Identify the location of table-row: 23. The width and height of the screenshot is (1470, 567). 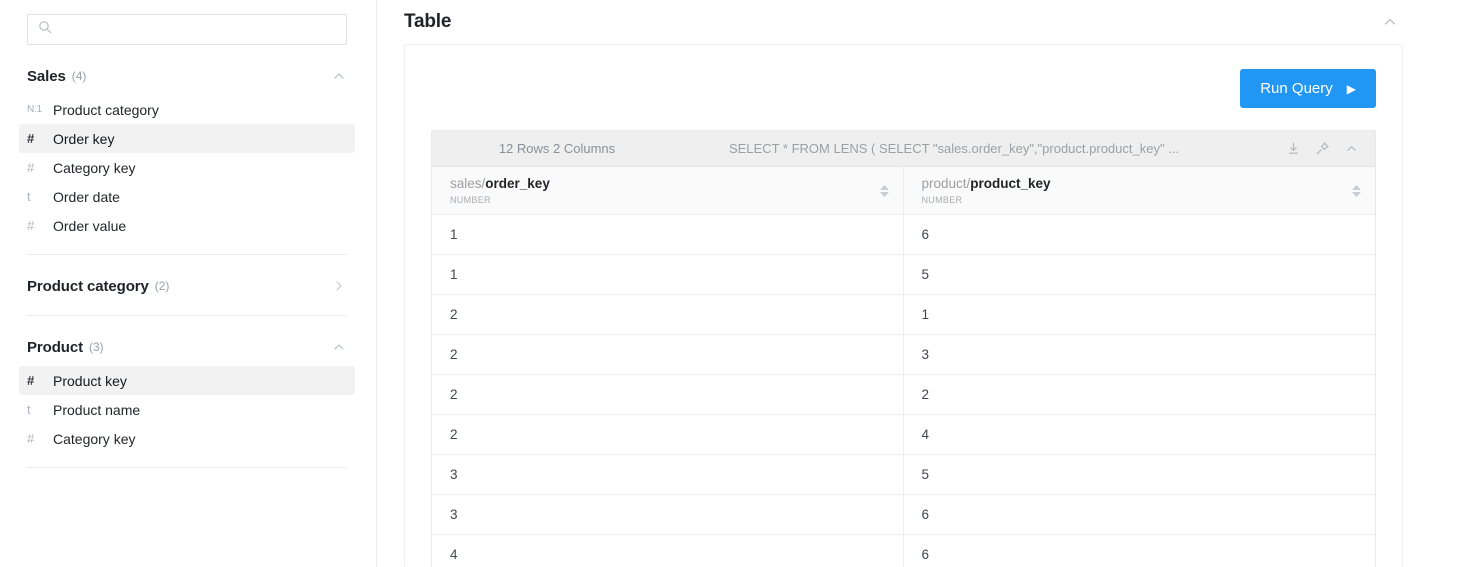
(903, 355).